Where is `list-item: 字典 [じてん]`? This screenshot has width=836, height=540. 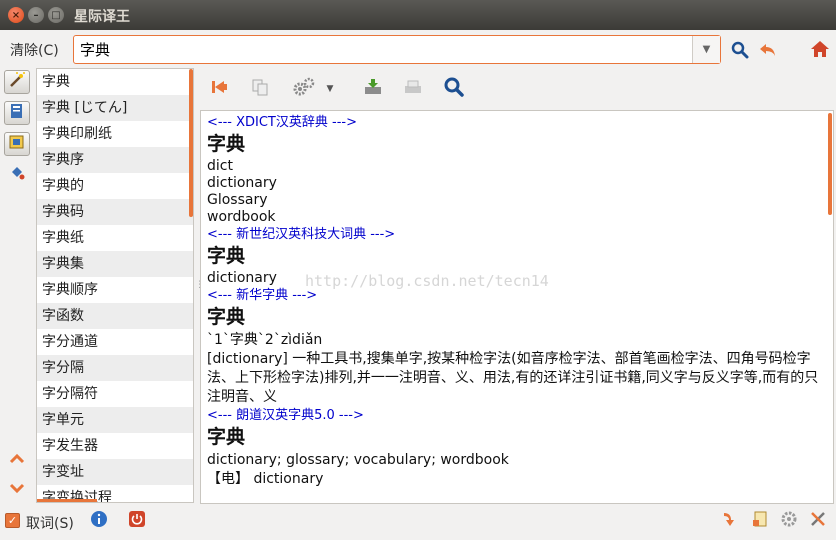
list-item: 字典 [じてん] is located at coordinates (115, 108).